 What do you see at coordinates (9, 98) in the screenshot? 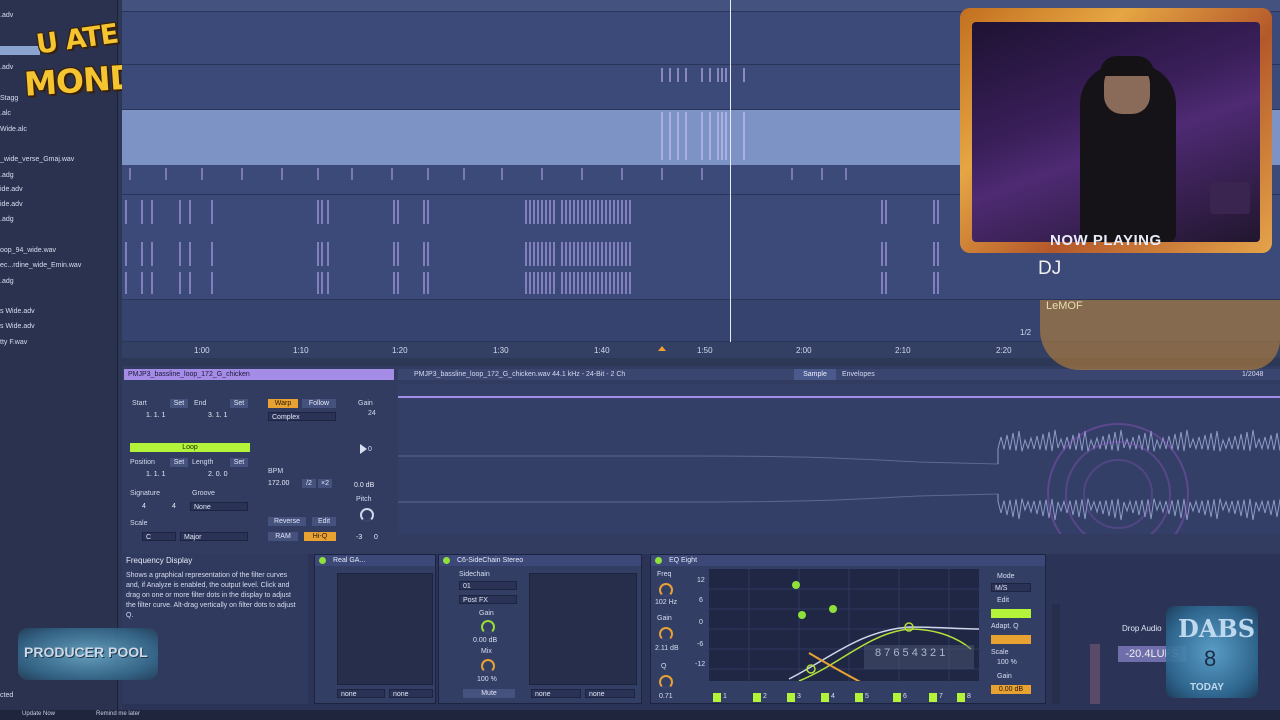
I see `browser-item: Stagg` at bounding box center [9, 98].